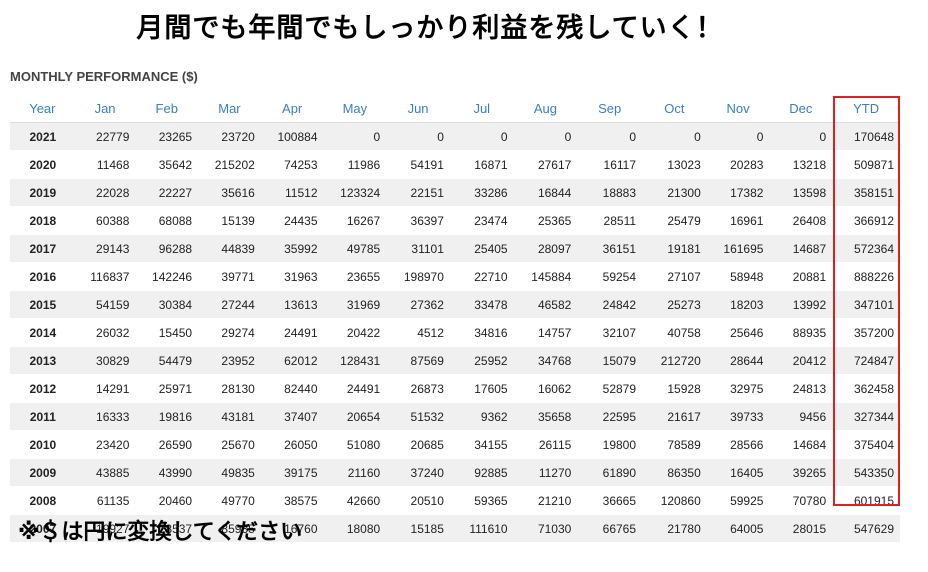 The image size is (928, 572). I want to click on month-cell: 39733, so click(738, 416).